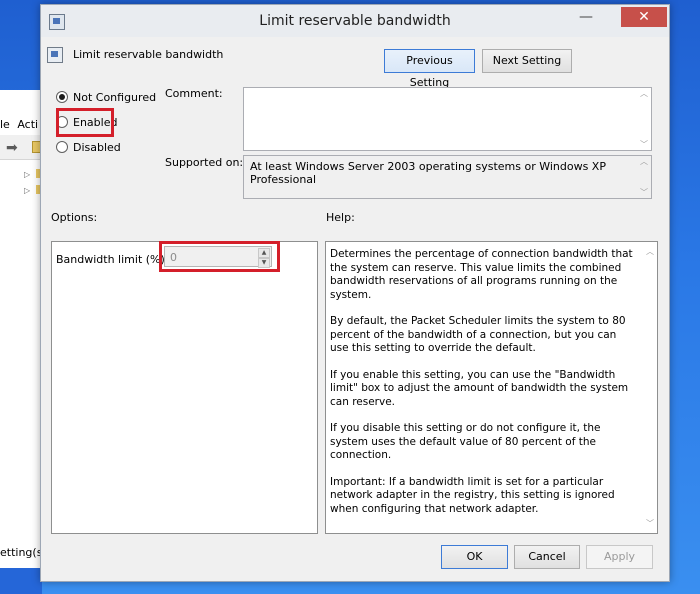 Image resolution: width=700 pixels, height=594 pixels. Describe the element at coordinates (204, 162) in the screenshot. I see `supported-on-label: Supported on:` at that location.